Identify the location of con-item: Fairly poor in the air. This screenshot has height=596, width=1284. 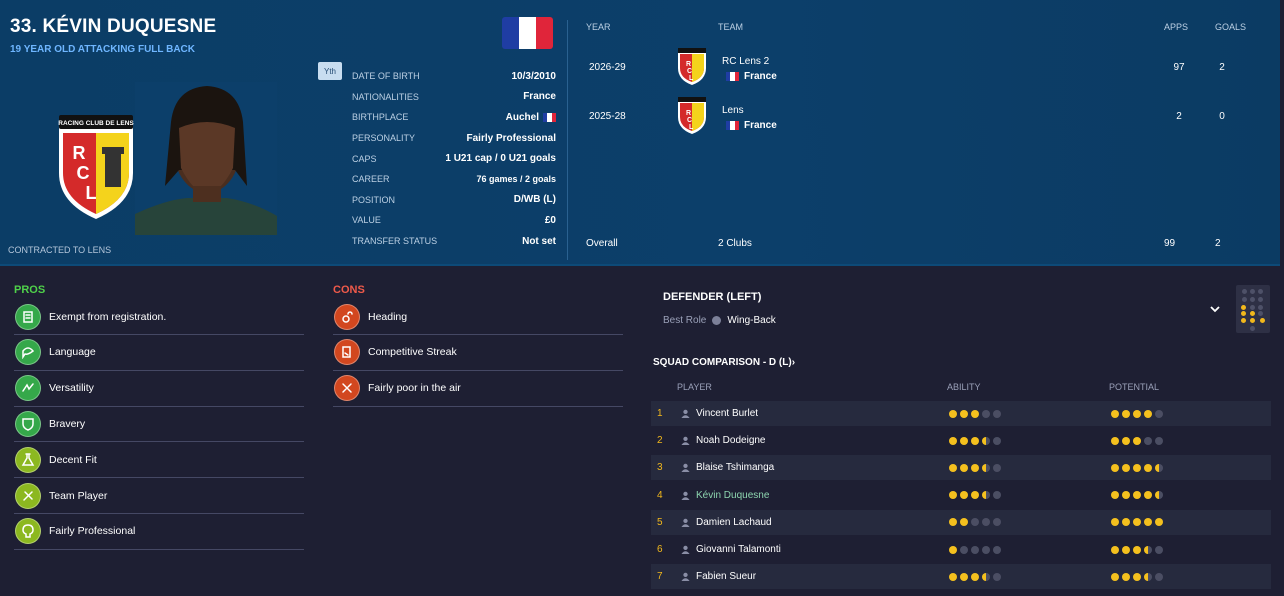
(478, 389).